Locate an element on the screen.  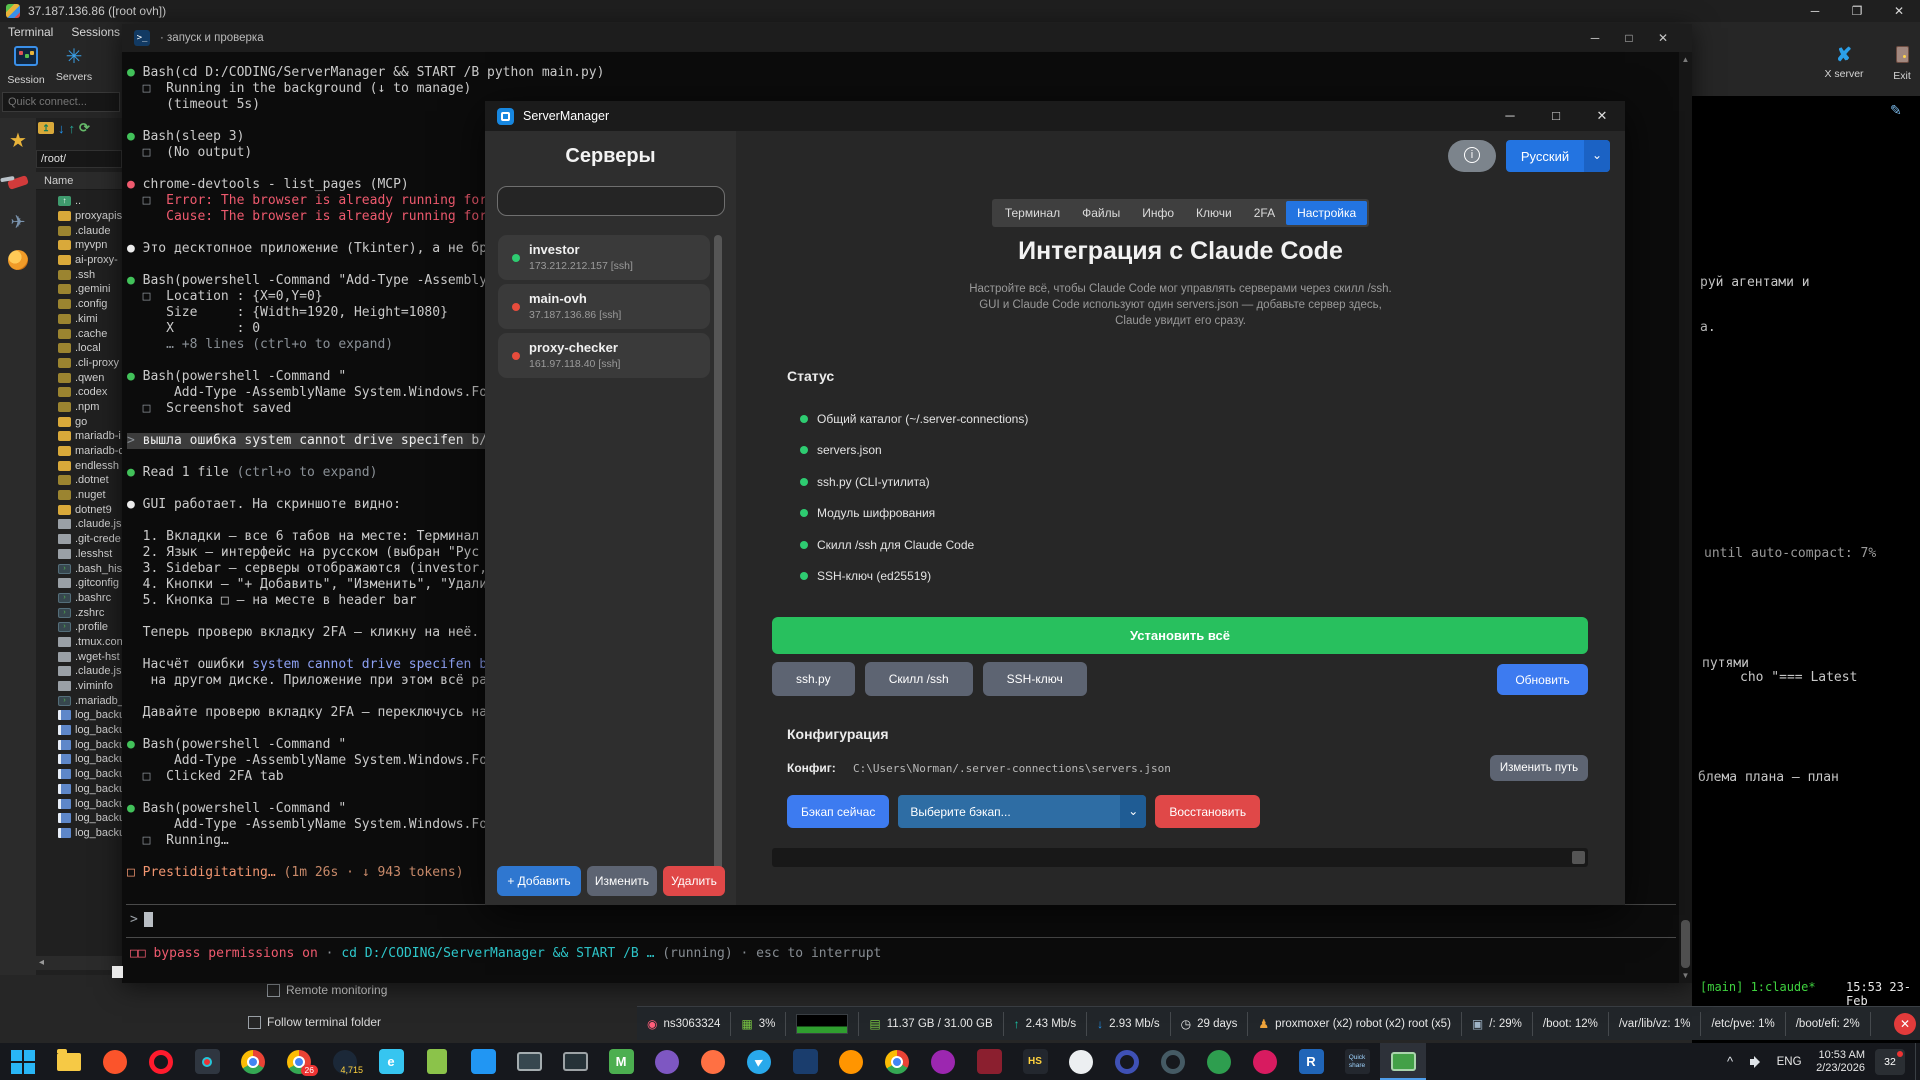
monitor-app is located at coordinates (529, 1061).